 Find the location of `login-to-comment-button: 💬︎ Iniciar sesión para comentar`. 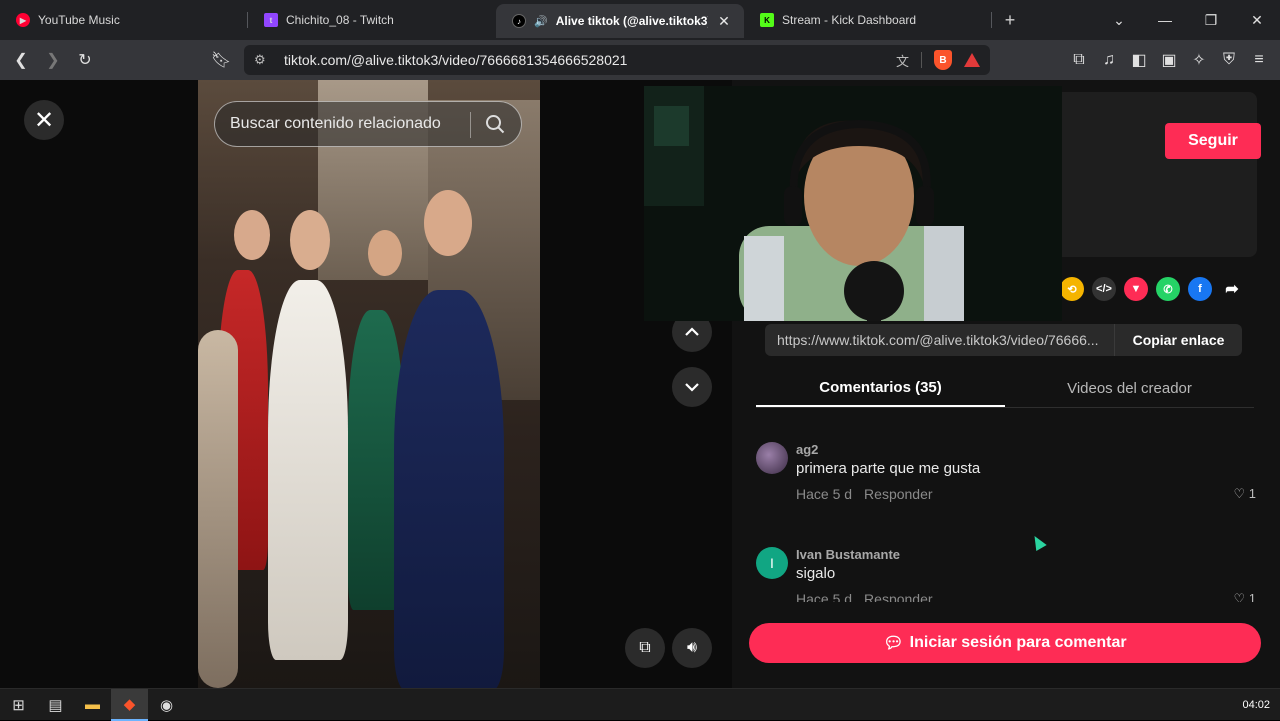

login-to-comment-button: 💬︎ Iniciar sesión para comentar is located at coordinates (1005, 643).